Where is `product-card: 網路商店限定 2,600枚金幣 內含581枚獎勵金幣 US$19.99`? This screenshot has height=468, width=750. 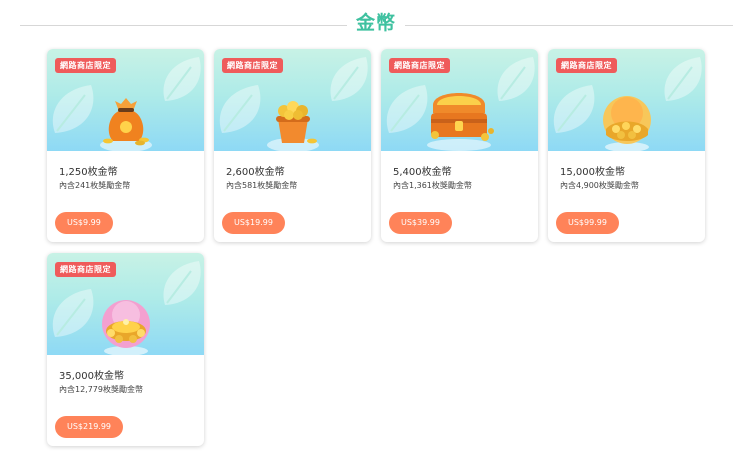
product-card: 網路商店限定 2,600枚金幣 內含581枚獎勵金幣 US$19.99 is located at coordinates (292, 145).